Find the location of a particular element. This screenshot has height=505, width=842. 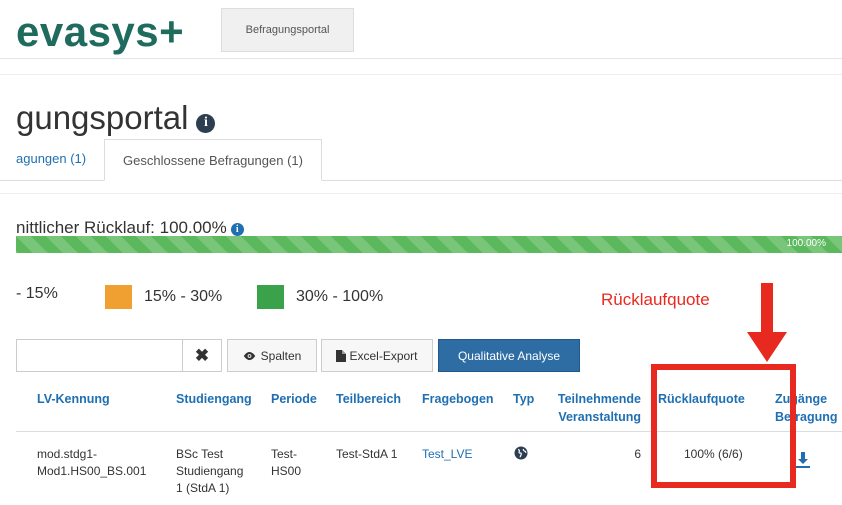

cell-studiengang-line2: Studiengang is located at coordinates (210, 471).